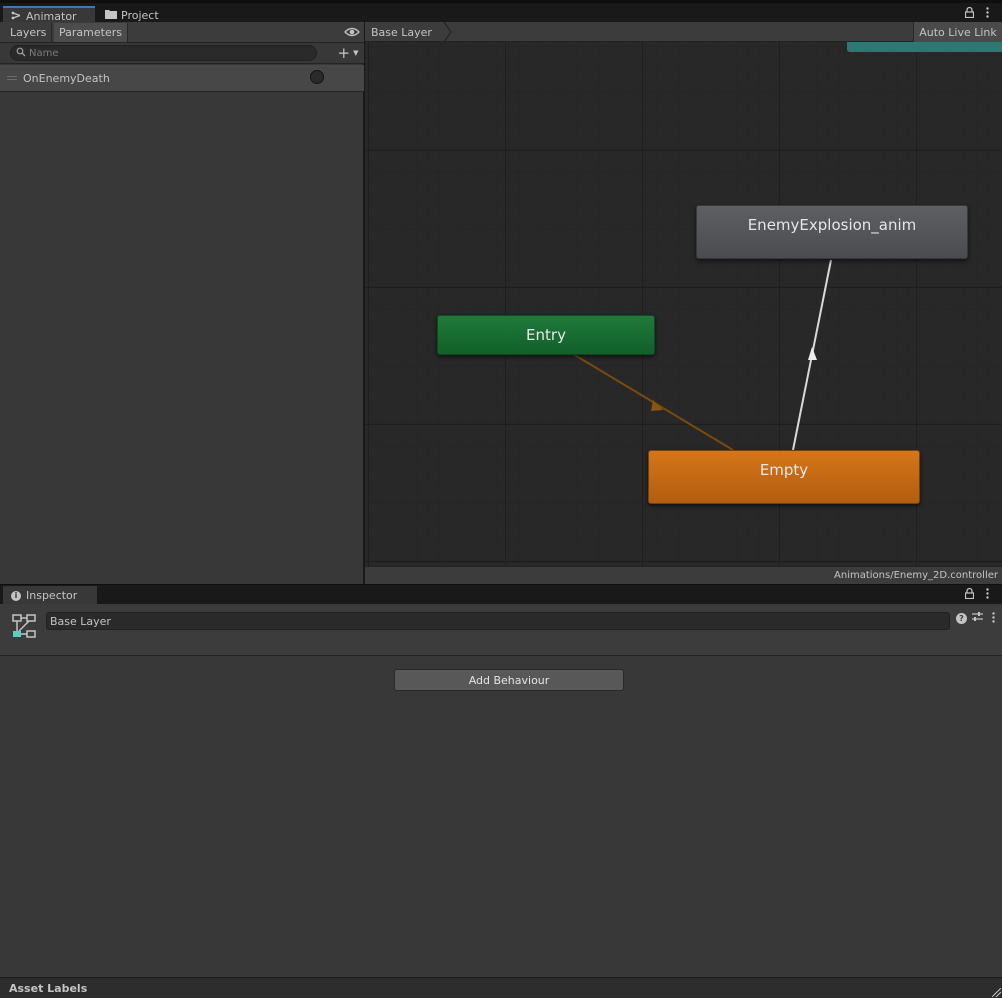  What do you see at coordinates (996, 992) in the screenshot?
I see `resize-handle-icon` at bounding box center [996, 992].